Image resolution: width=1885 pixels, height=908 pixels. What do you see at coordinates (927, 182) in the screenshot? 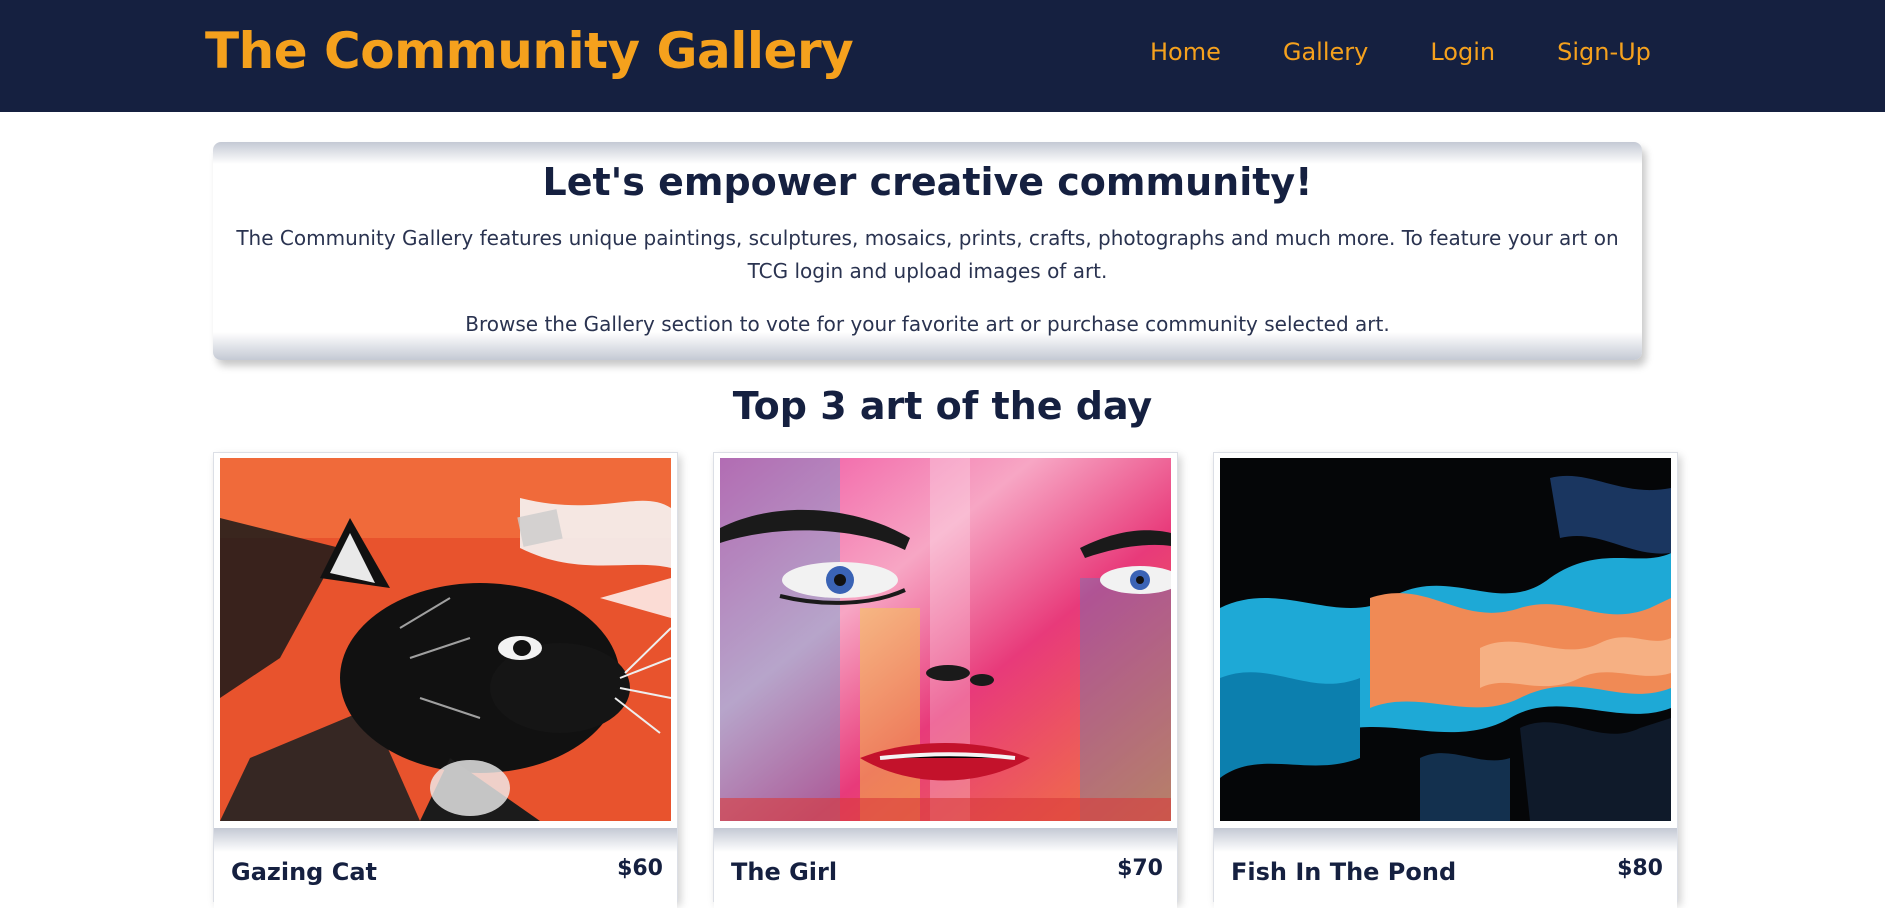
I see `intro-title: Let's empower creative community!` at bounding box center [927, 182].